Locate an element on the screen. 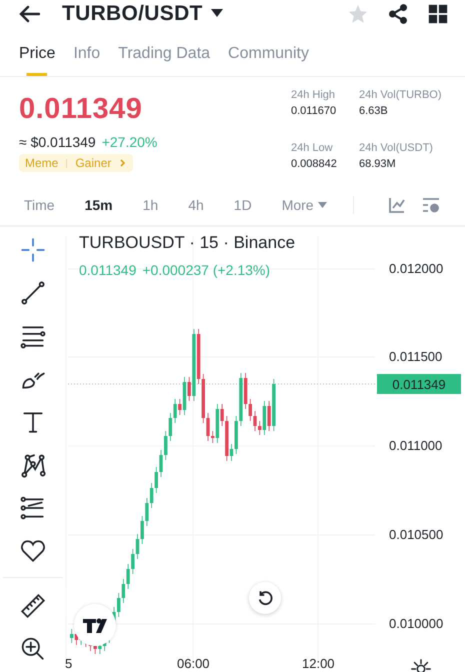 The image size is (465, 672). interval-tab: 15m is located at coordinates (98, 205).